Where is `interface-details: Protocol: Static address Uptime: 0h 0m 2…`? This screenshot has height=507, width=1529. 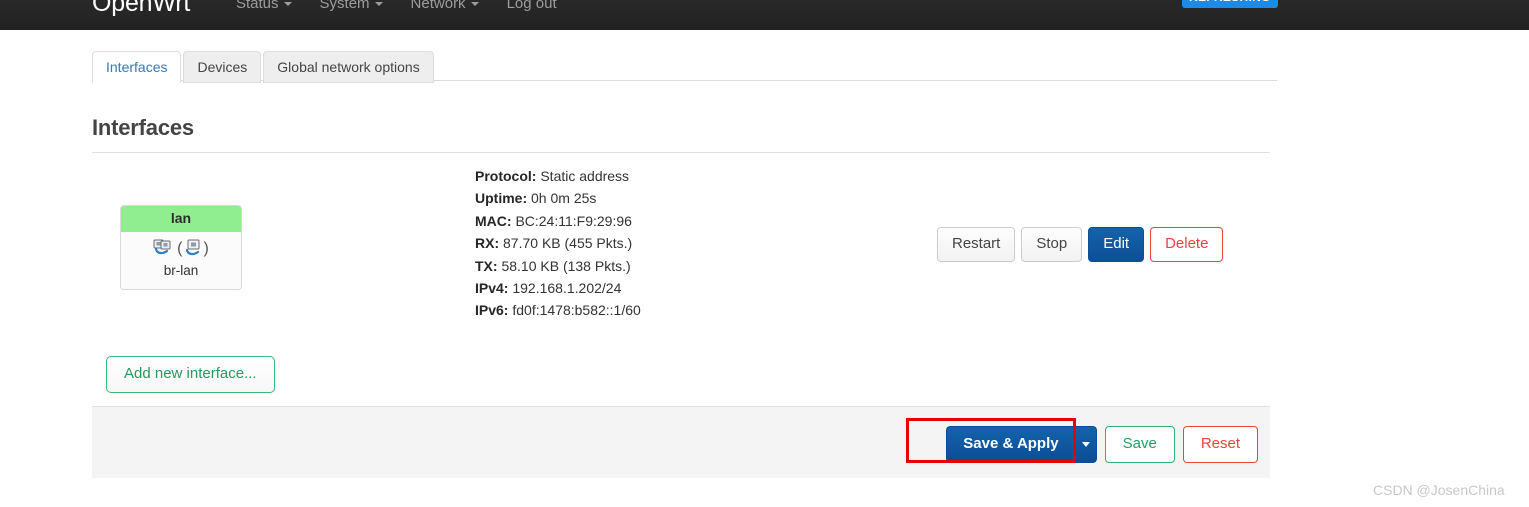 interface-details: Protocol: Static address Uptime: 0h 0m 2… is located at coordinates (558, 243).